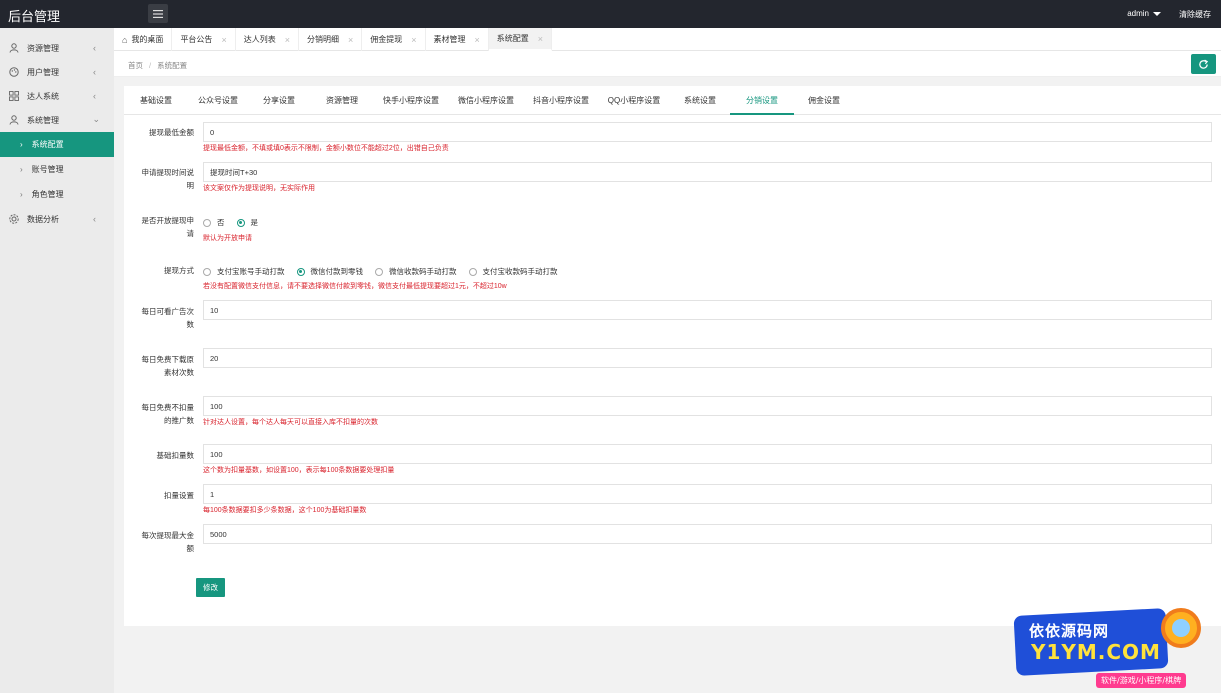  Describe the element at coordinates (259, 39) in the screenshot. I see `tab-label: 达人列表` at that location.